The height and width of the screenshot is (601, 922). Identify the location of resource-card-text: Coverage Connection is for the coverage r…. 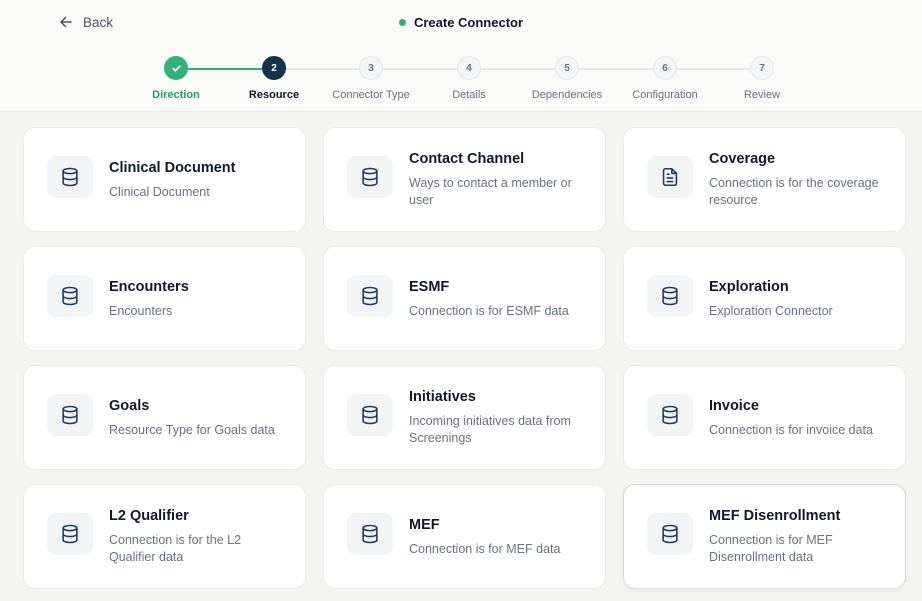
(800, 179).